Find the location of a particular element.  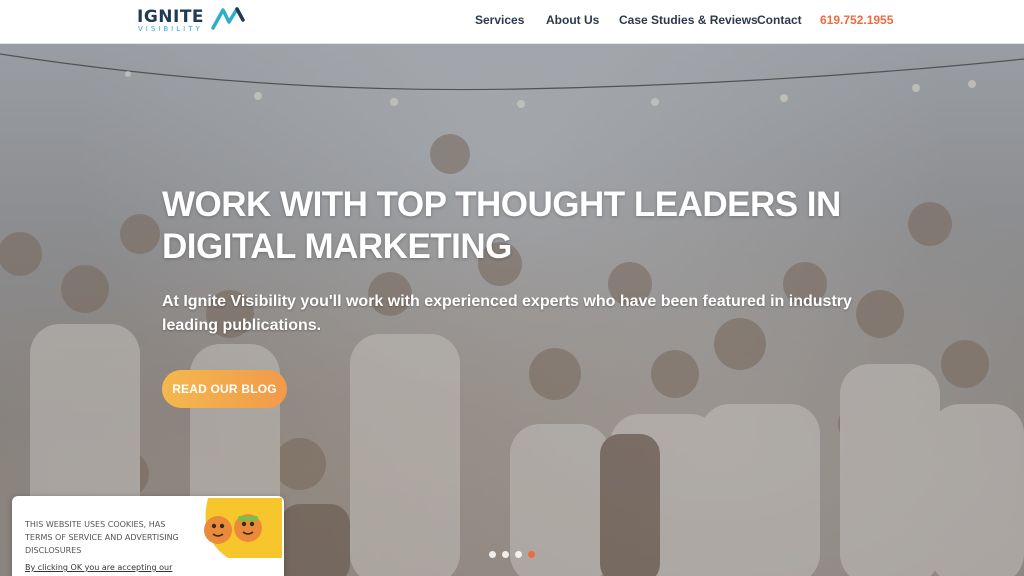

nav-case-studies-reviews: Case Studies & Reviews is located at coordinates (688, 20).